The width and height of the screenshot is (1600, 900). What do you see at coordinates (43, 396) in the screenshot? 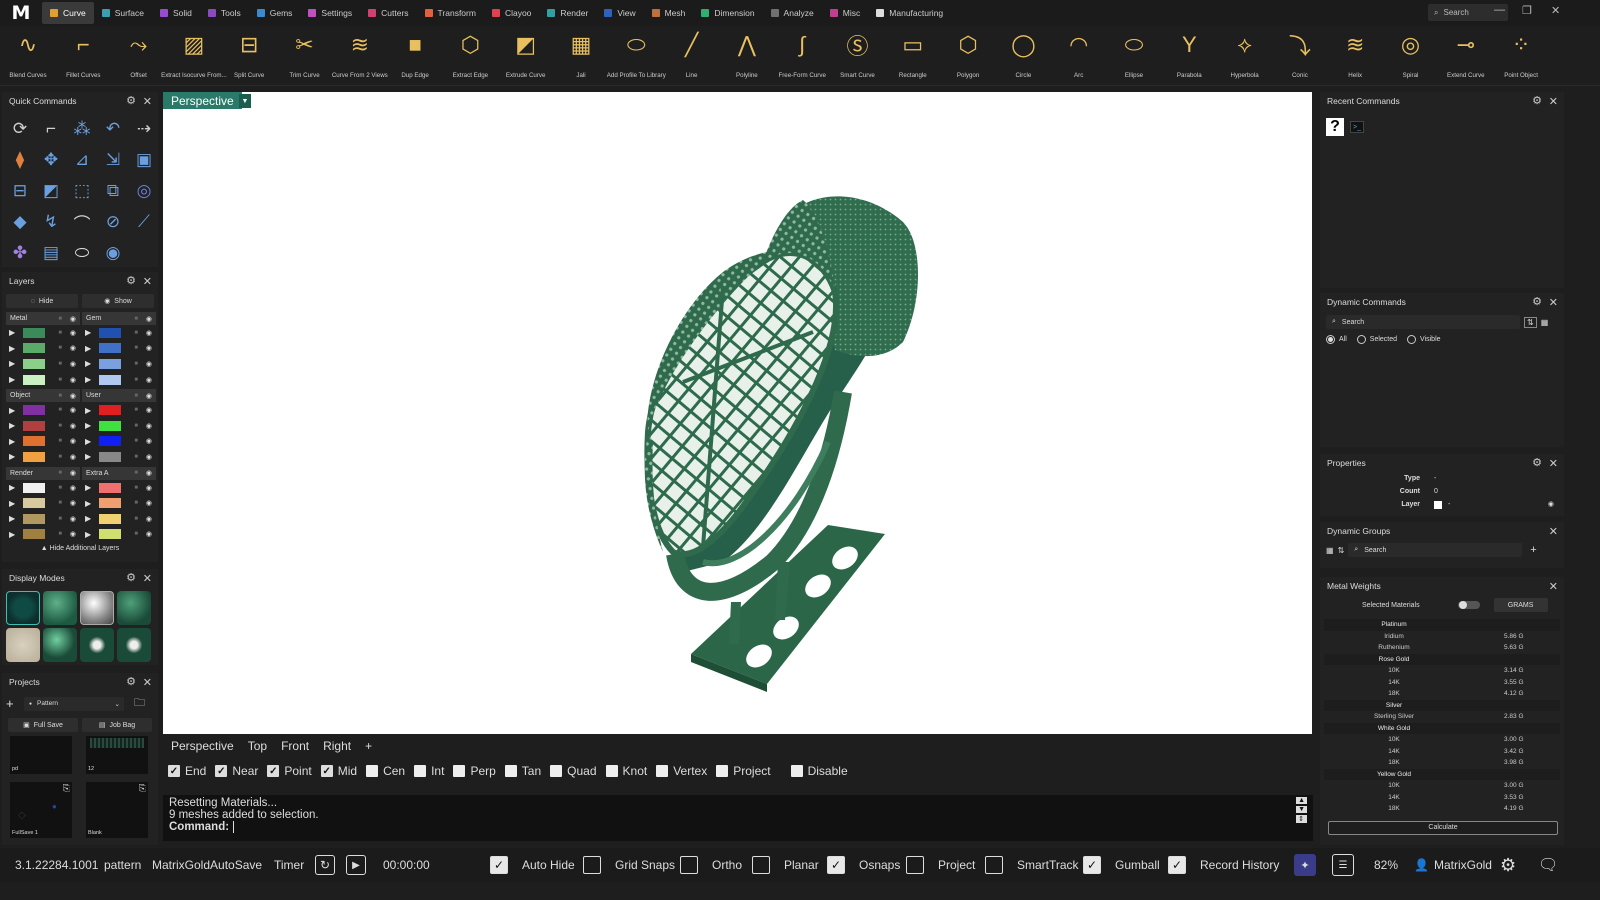
I see `layer-group-header: Object ■ ◉` at bounding box center [43, 396].